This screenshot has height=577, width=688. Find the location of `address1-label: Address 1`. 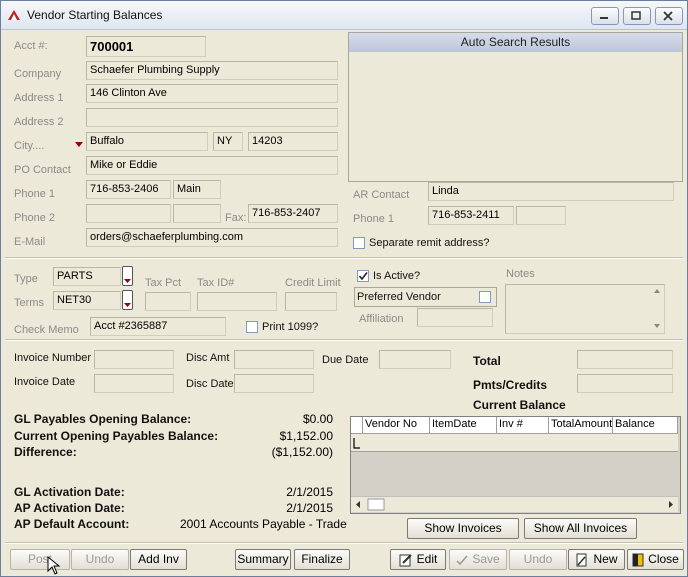

address1-label: Address 1 is located at coordinates (39, 98).